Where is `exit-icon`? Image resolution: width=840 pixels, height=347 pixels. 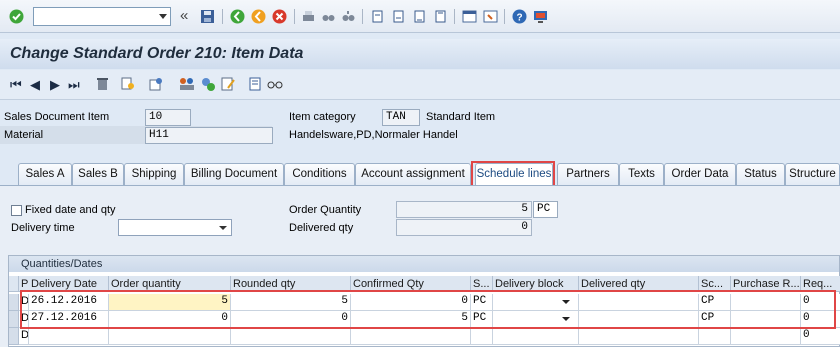 exit-icon is located at coordinates (258, 16).